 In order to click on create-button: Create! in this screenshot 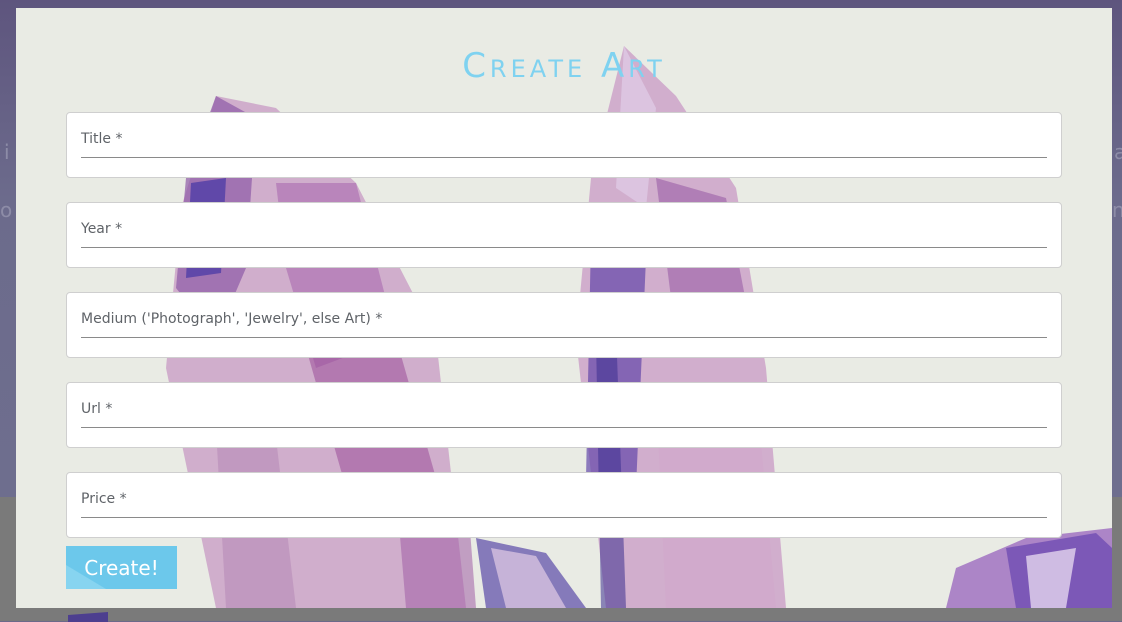, I will do `click(121, 567)`.